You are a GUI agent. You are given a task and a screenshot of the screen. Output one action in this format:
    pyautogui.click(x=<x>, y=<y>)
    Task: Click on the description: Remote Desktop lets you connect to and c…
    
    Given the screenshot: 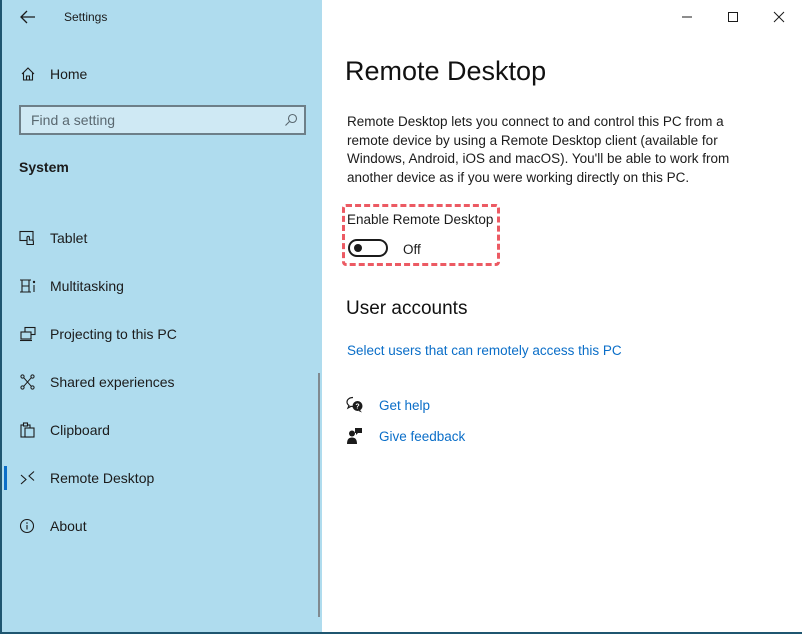 What is the action you would take?
    pyautogui.click(x=538, y=149)
    